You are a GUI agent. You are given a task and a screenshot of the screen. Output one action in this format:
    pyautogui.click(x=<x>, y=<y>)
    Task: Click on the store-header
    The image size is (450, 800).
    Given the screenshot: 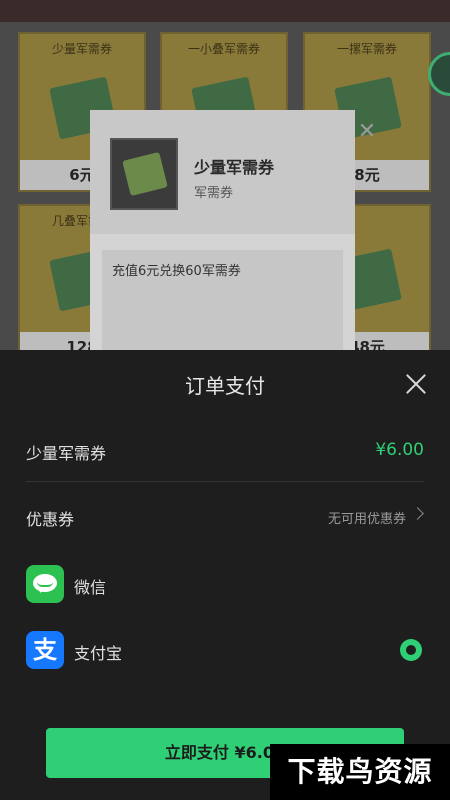 What is the action you would take?
    pyautogui.click(x=225, y=11)
    